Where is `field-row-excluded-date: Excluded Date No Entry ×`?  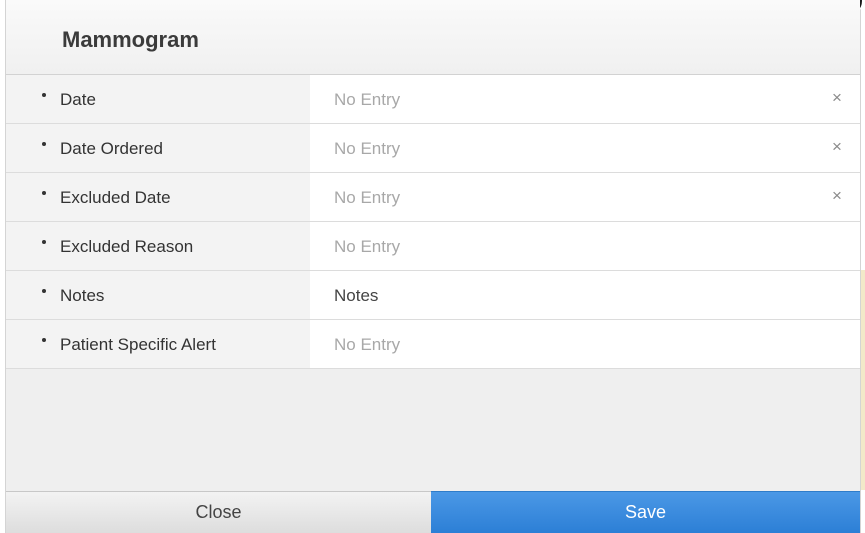
field-row-excluded-date: Excluded Date No Entry × is located at coordinates (433, 197).